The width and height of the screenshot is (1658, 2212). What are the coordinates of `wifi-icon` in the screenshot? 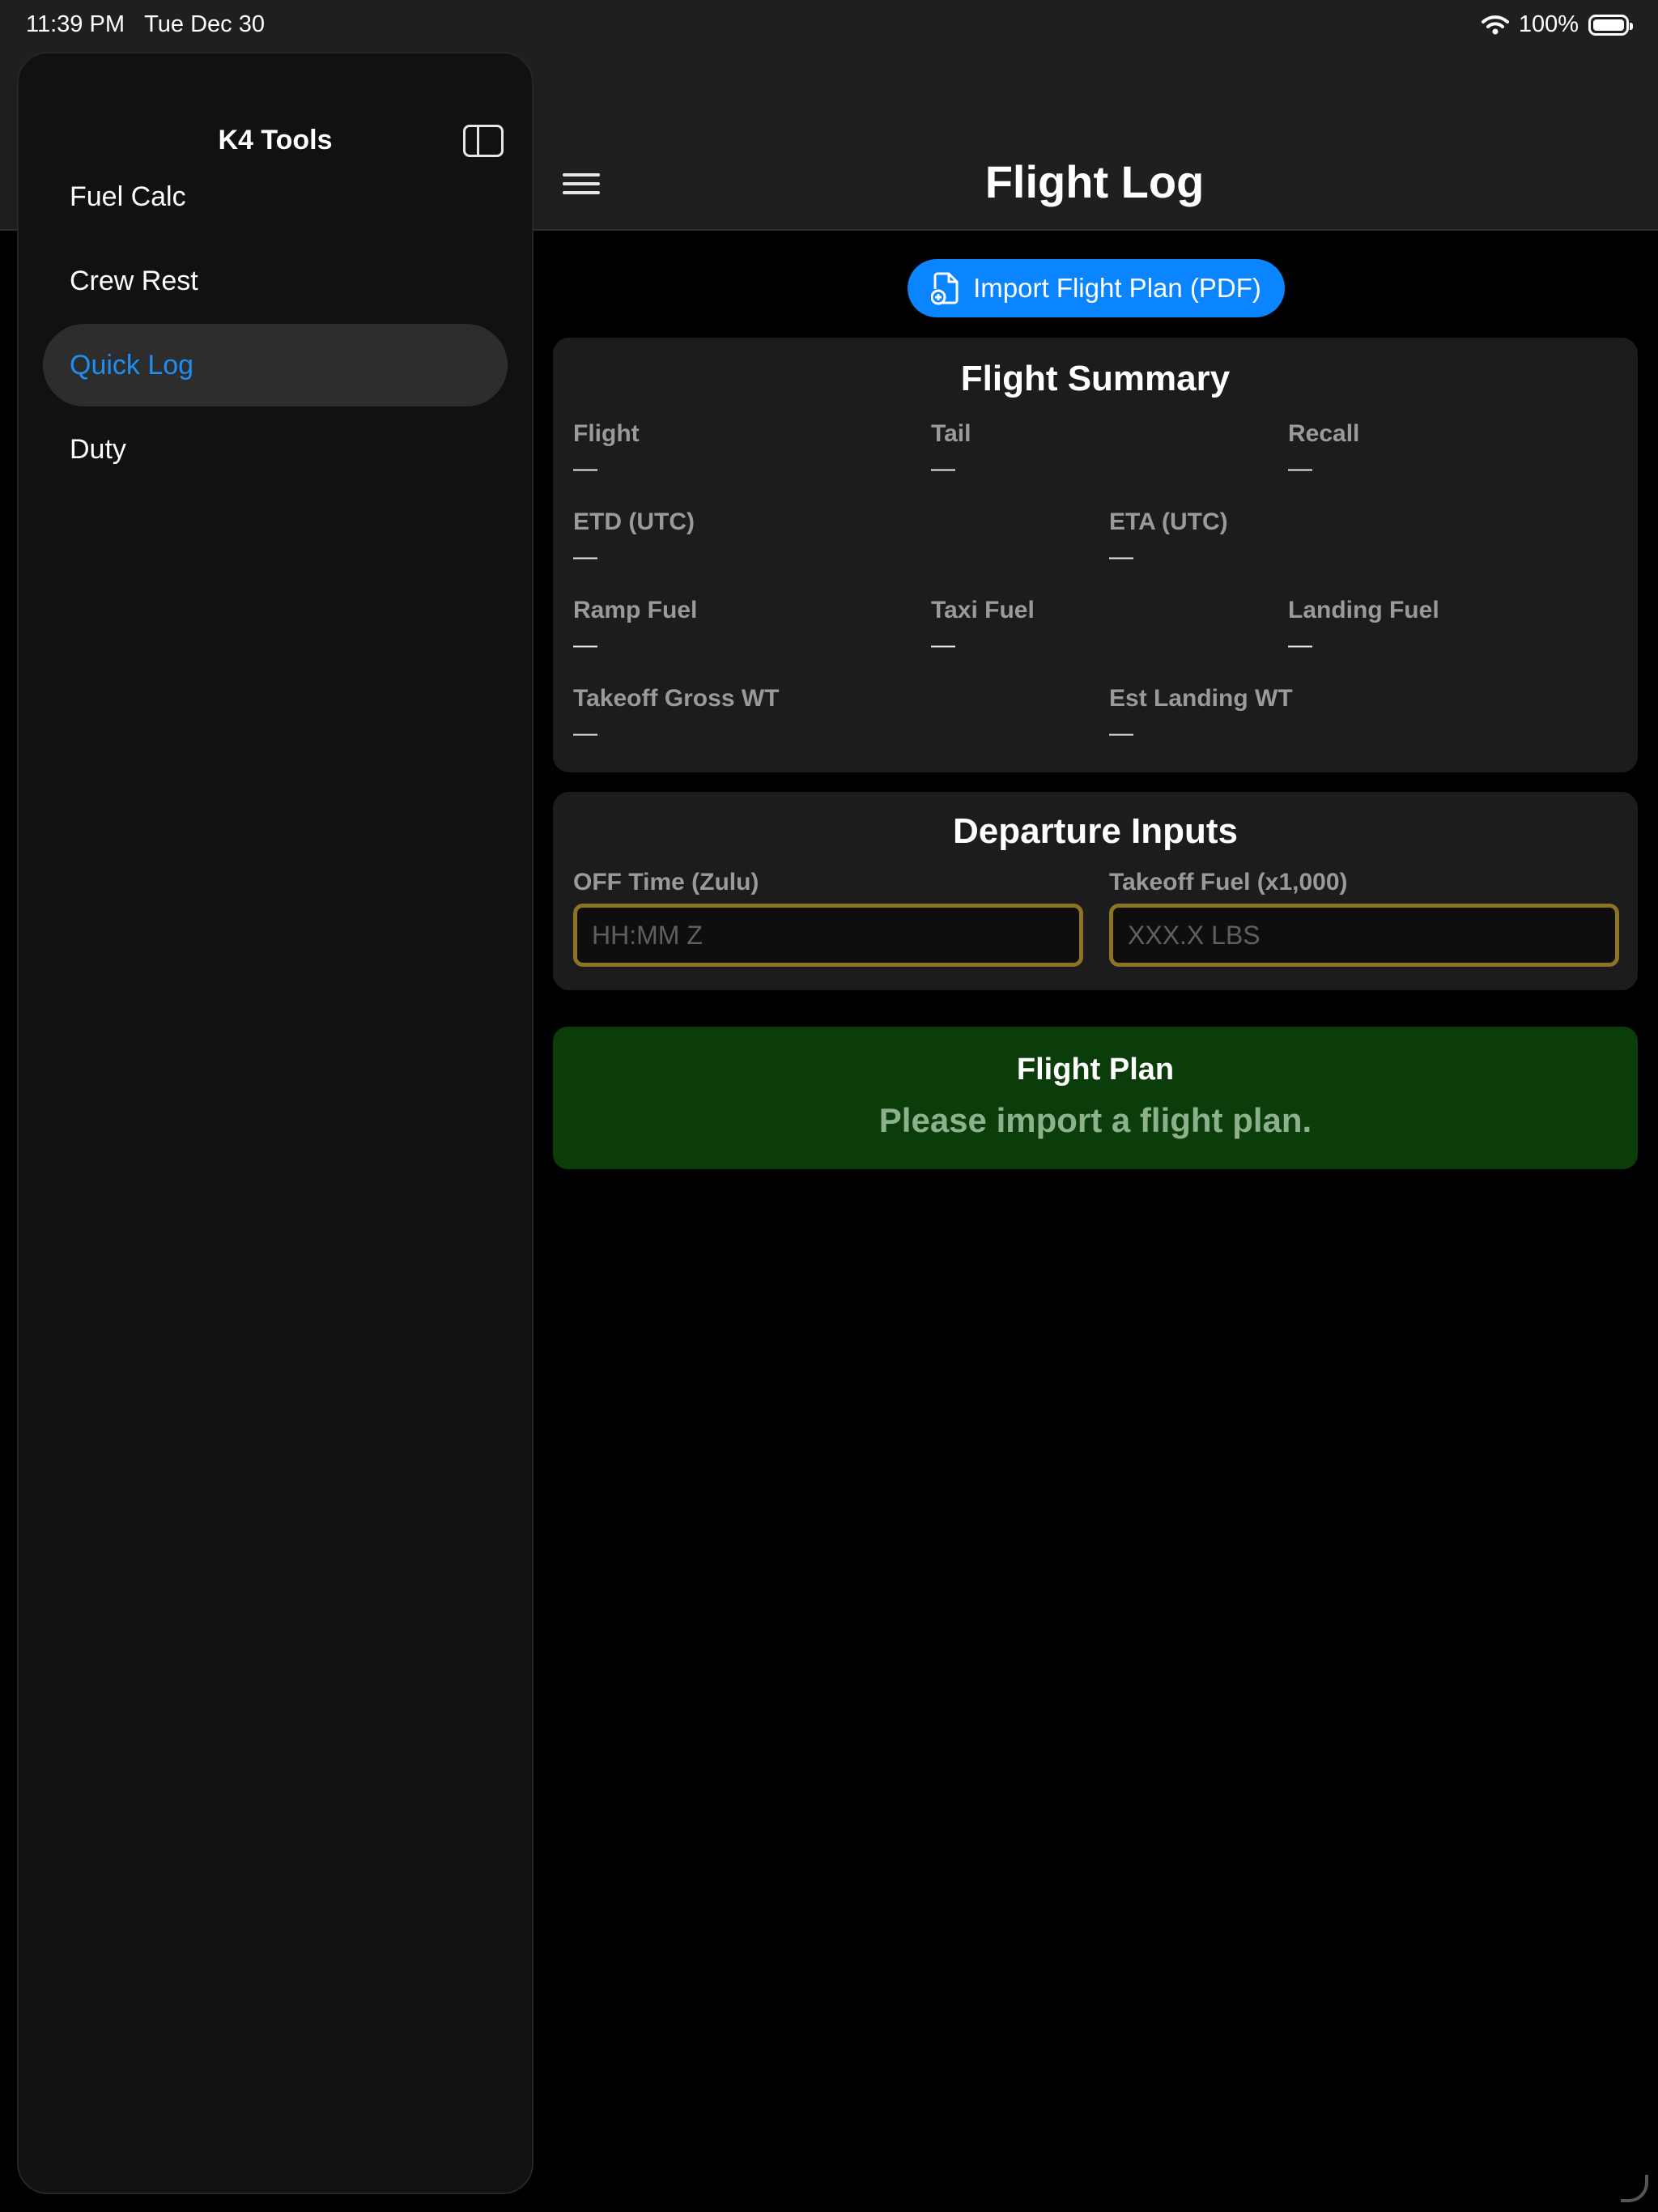 It's located at (1495, 25).